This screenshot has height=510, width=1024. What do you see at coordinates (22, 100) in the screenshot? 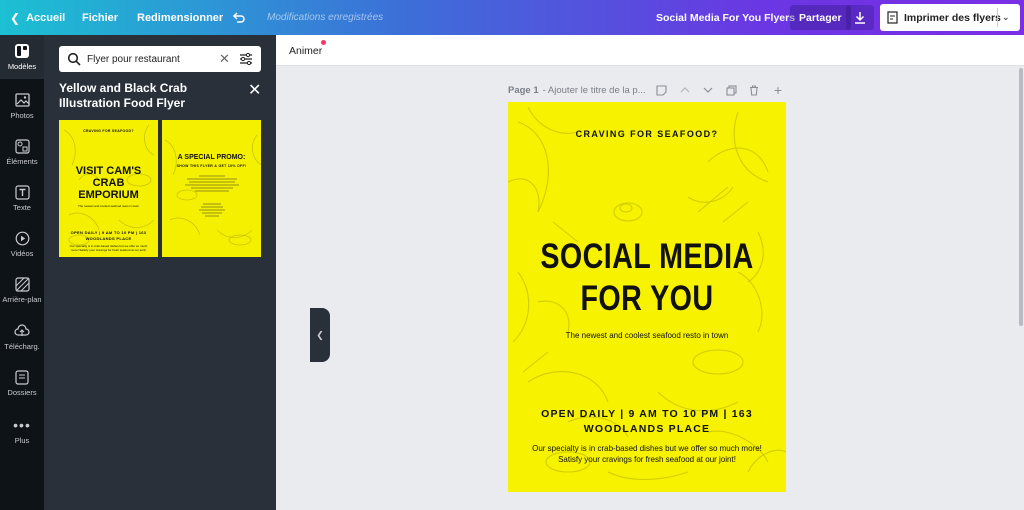
I see `photos-icon` at bounding box center [22, 100].